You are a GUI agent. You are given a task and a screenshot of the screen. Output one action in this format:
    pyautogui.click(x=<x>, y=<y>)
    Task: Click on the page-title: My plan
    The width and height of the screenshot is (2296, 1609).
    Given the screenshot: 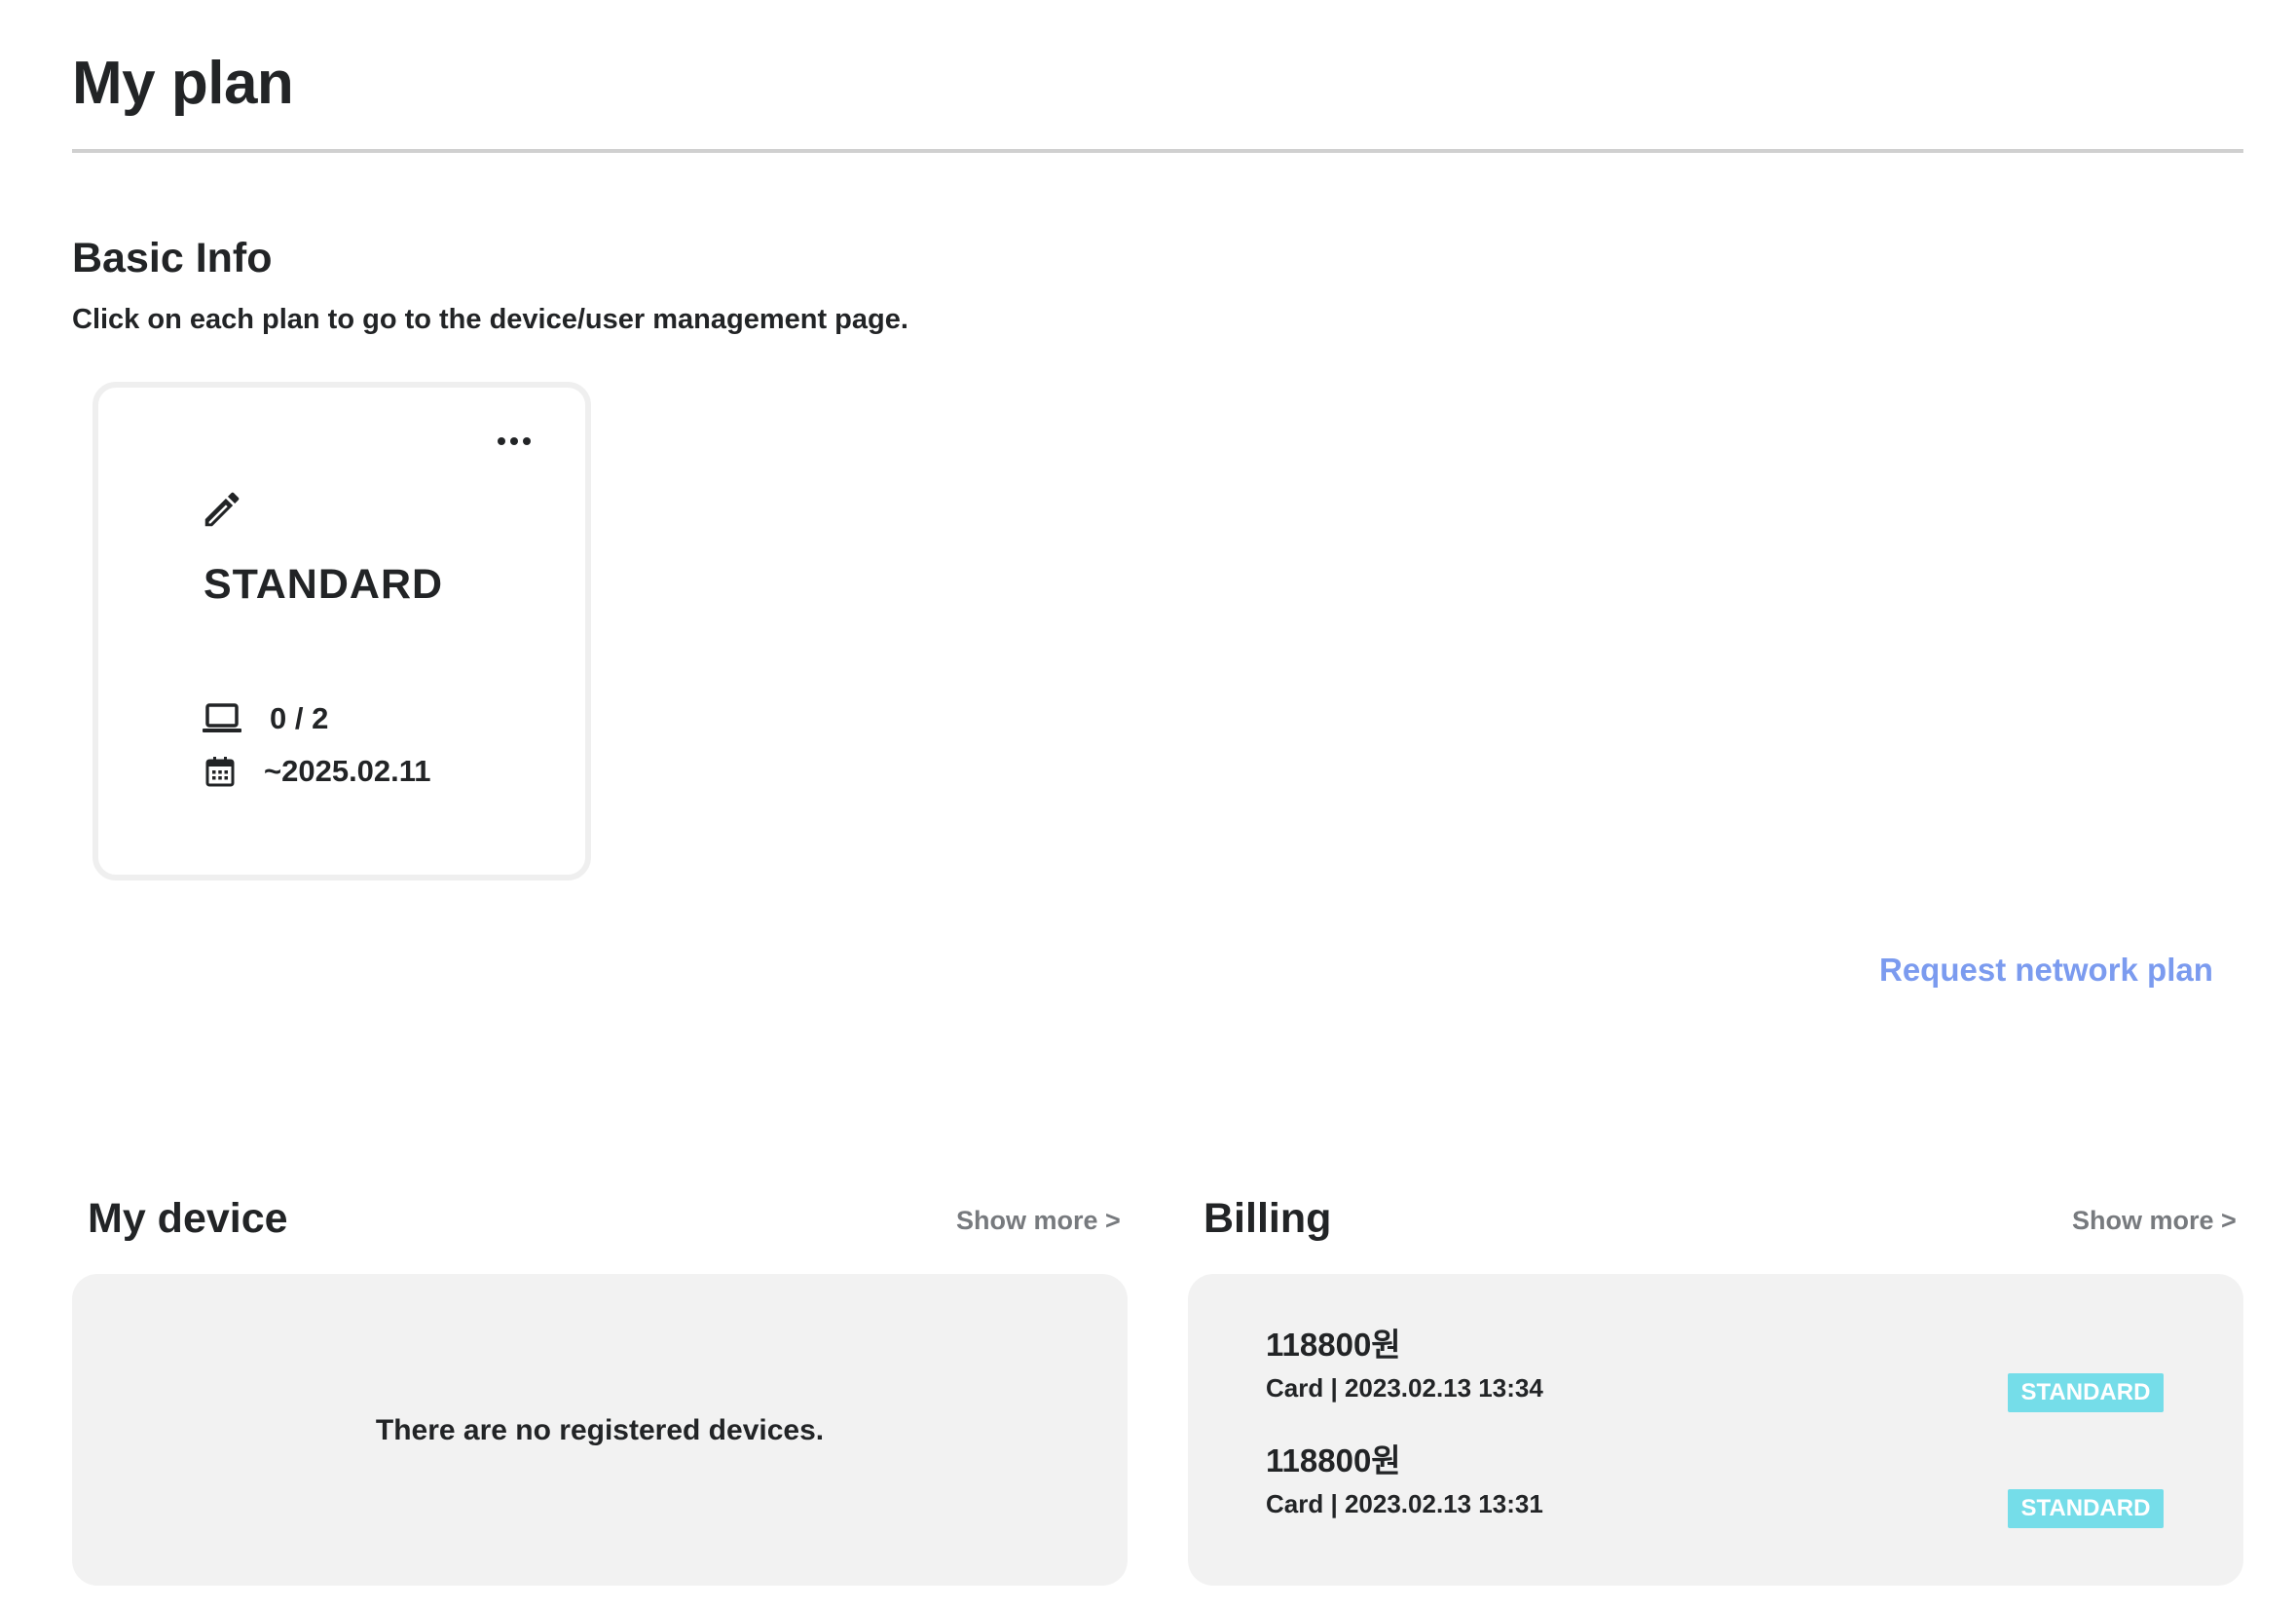 What is the action you would take?
    pyautogui.click(x=183, y=83)
    